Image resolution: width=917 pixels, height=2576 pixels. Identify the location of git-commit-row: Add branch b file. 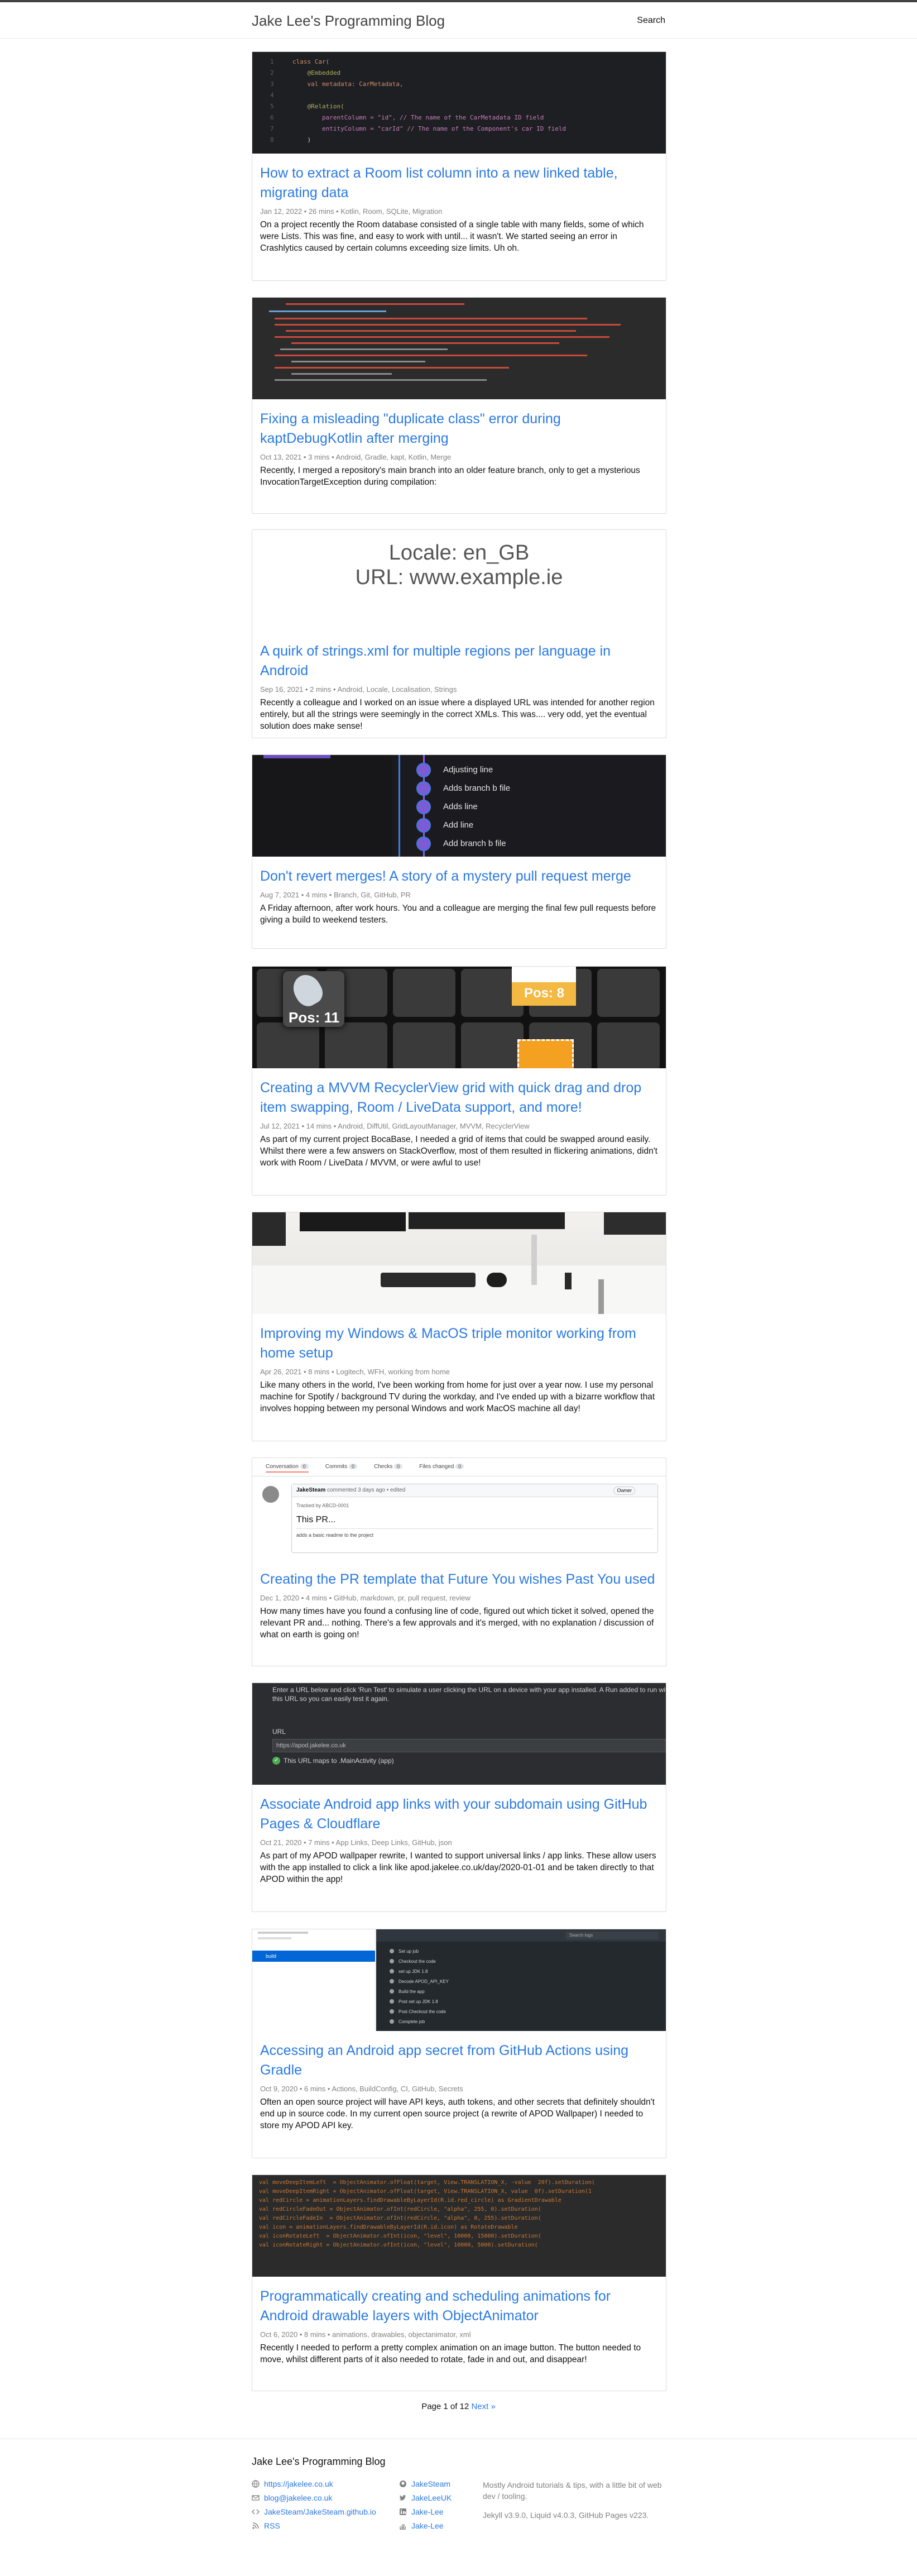
(463, 843).